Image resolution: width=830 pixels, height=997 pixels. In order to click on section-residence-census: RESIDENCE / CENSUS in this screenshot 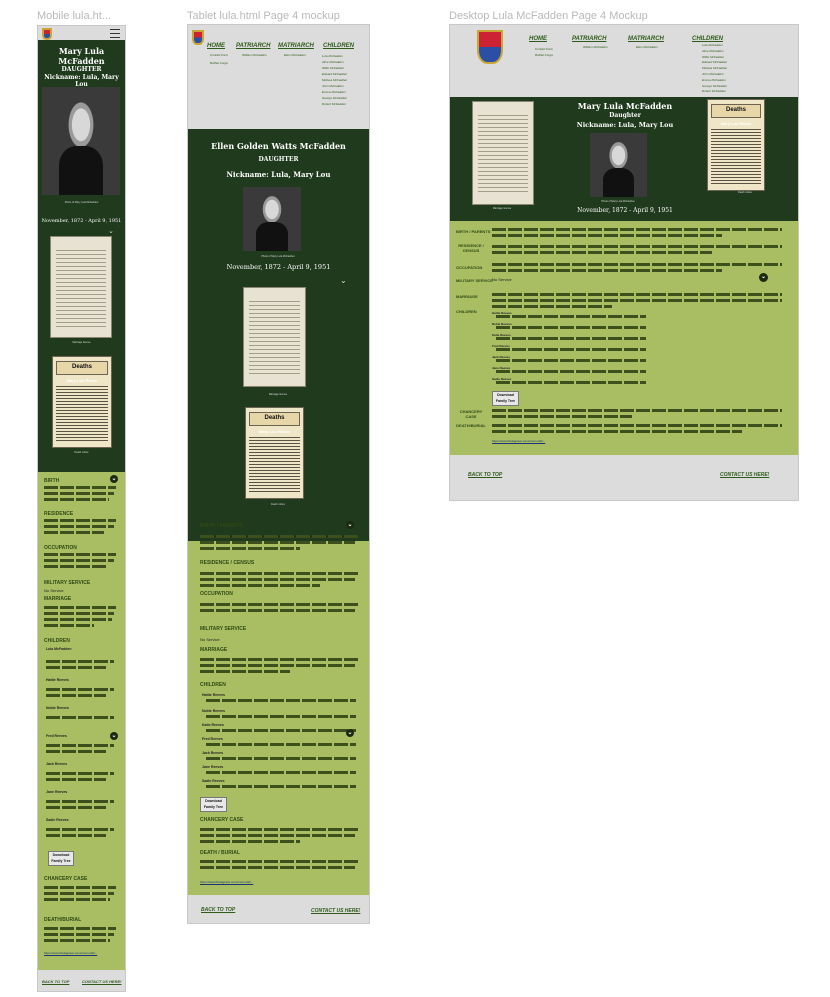, I will do `click(471, 248)`.